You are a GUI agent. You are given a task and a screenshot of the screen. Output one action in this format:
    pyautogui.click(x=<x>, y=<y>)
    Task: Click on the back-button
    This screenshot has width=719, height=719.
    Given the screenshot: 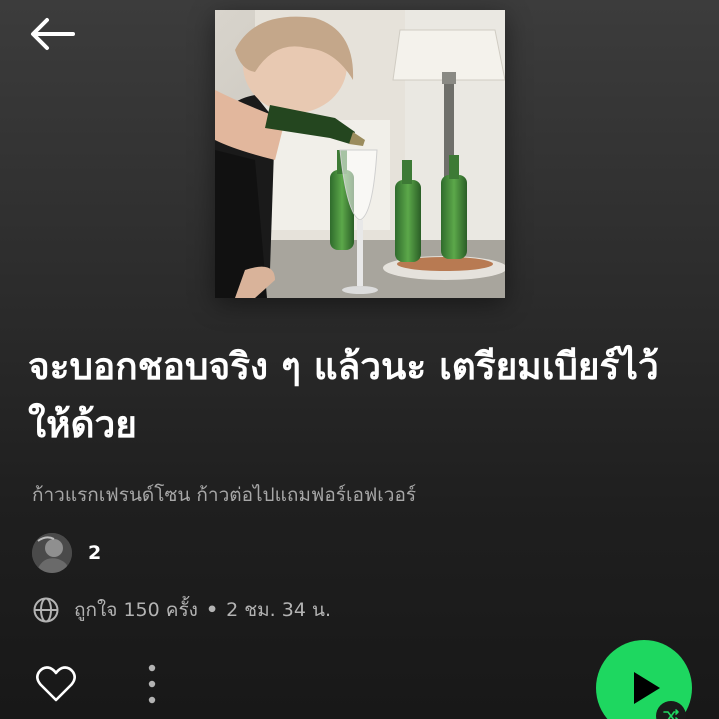 What is the action you would take?
    pyautogui.click(x=52, y=34)
    